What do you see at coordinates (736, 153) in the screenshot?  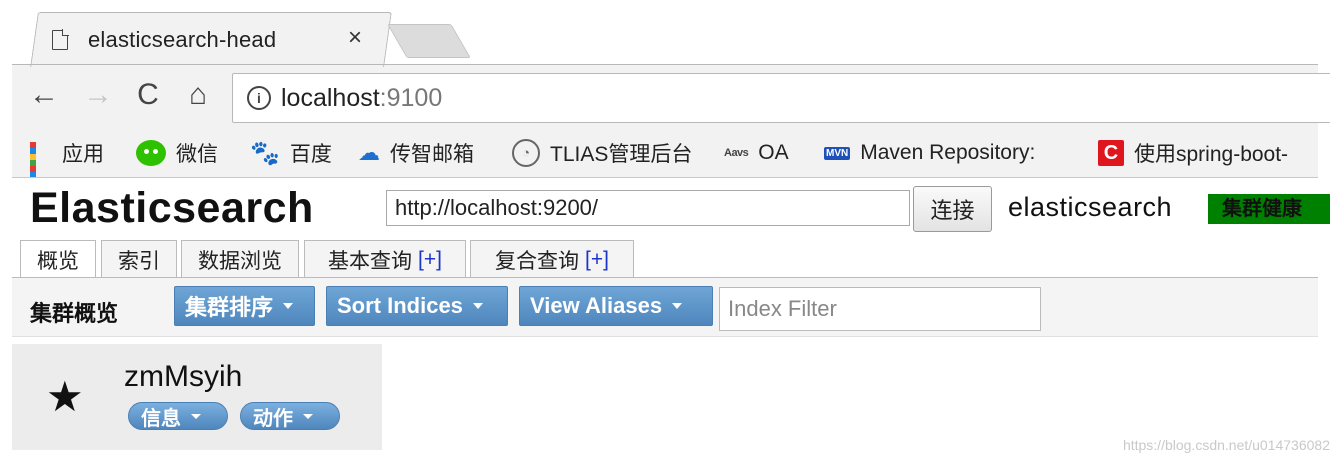 I see `oa-icon: Aavs` at bounding box center [736, 153].